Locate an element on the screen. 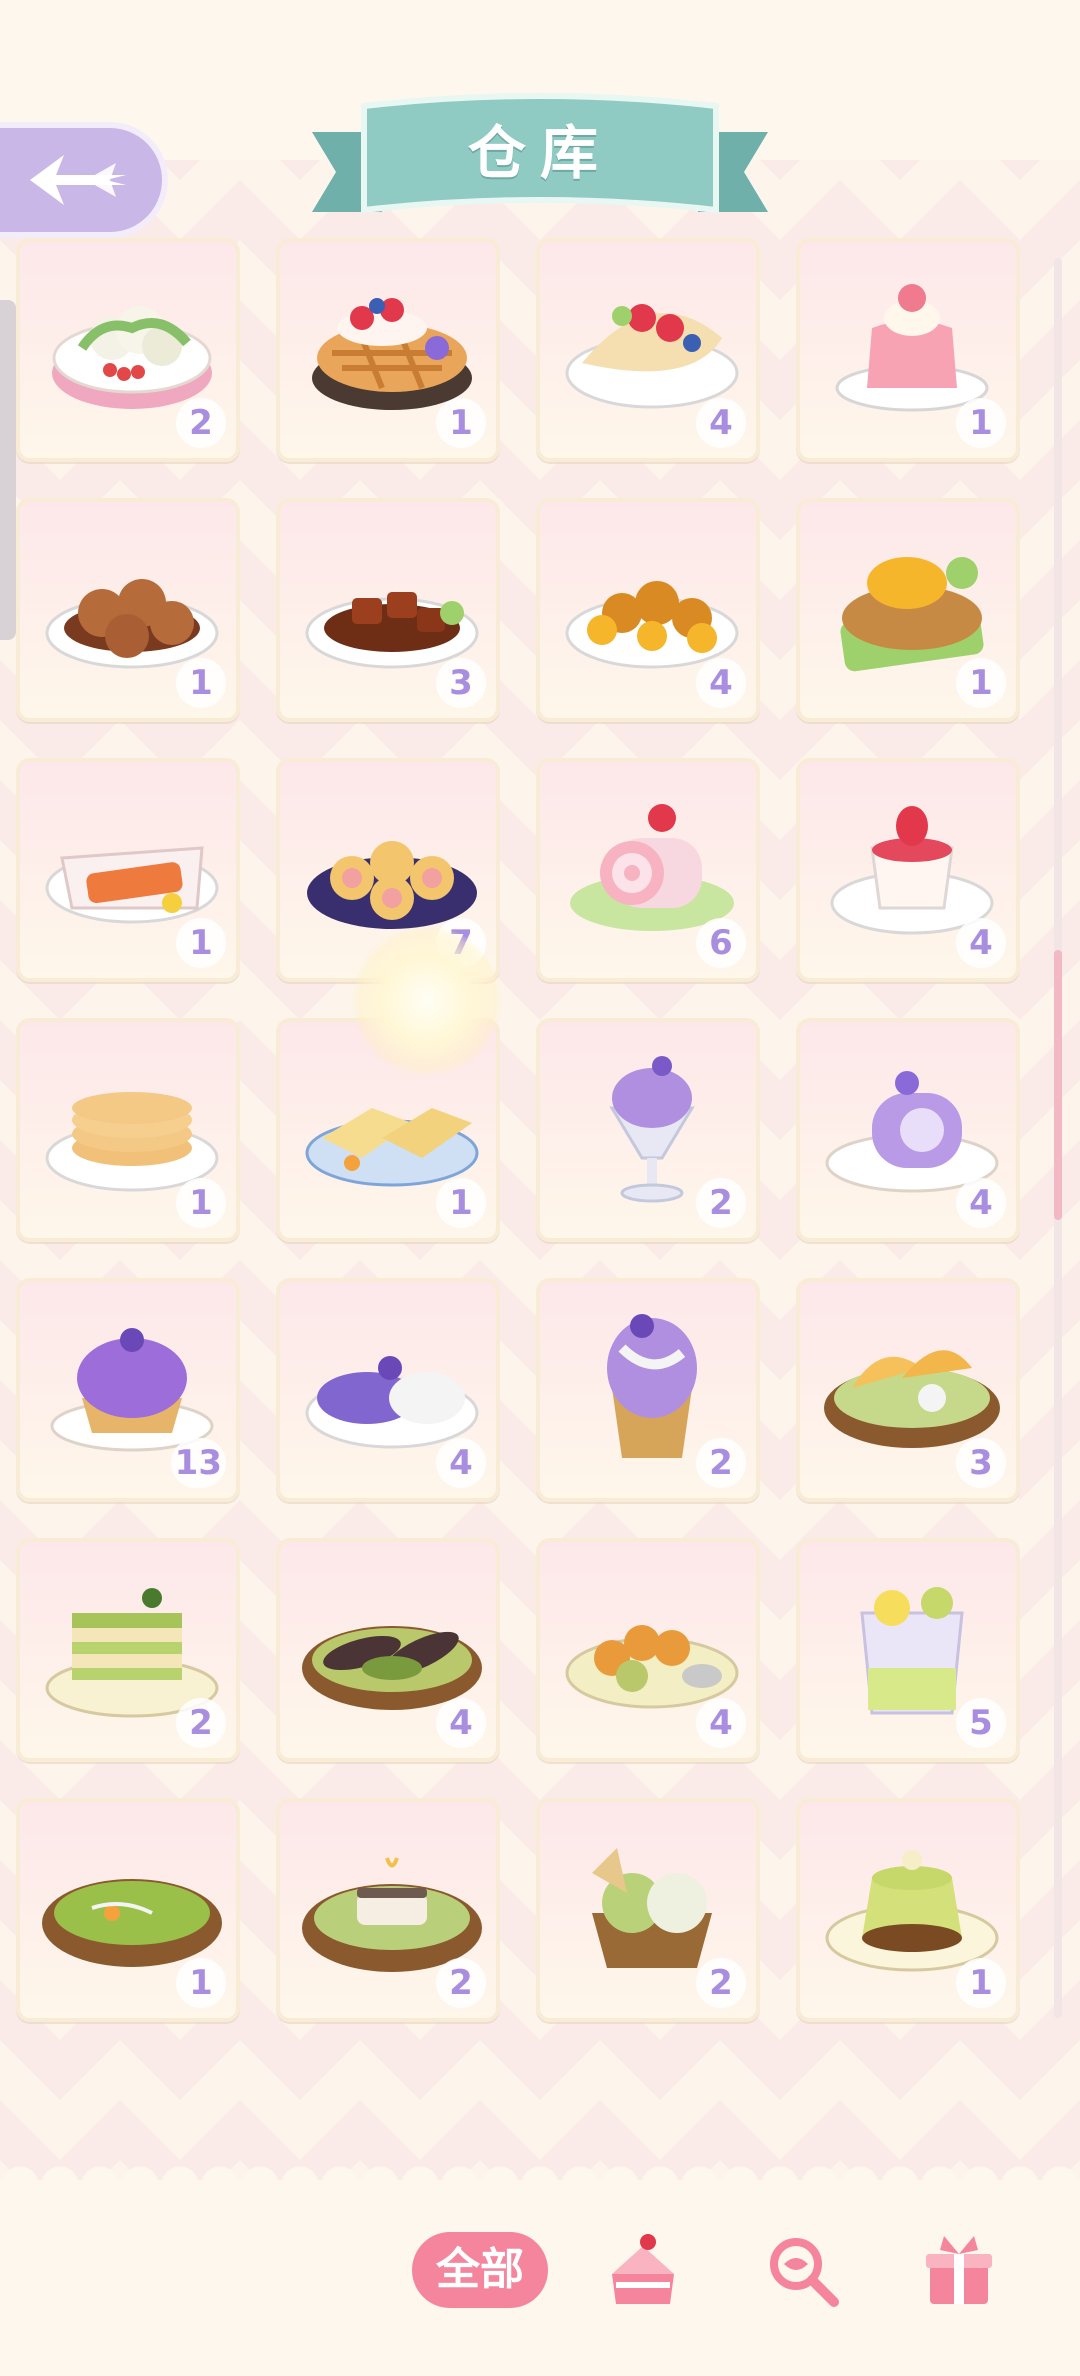 Image resolution: width=1080 pixels, height=2376 pixels. item-count: 5 is located at coordinates (981, 1723).